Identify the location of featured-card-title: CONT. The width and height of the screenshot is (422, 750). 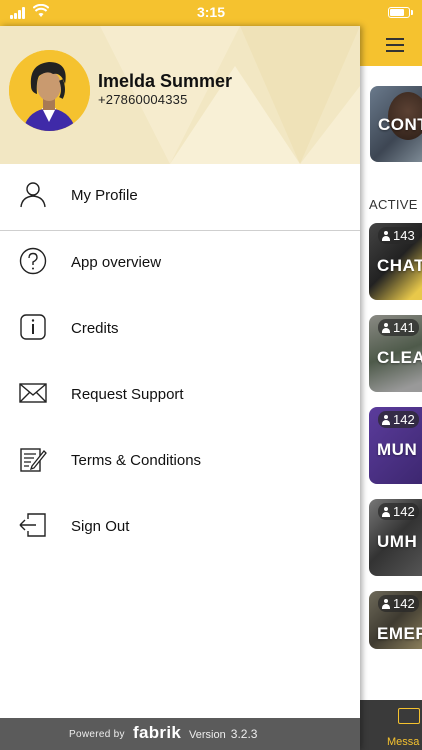
(400, 124).